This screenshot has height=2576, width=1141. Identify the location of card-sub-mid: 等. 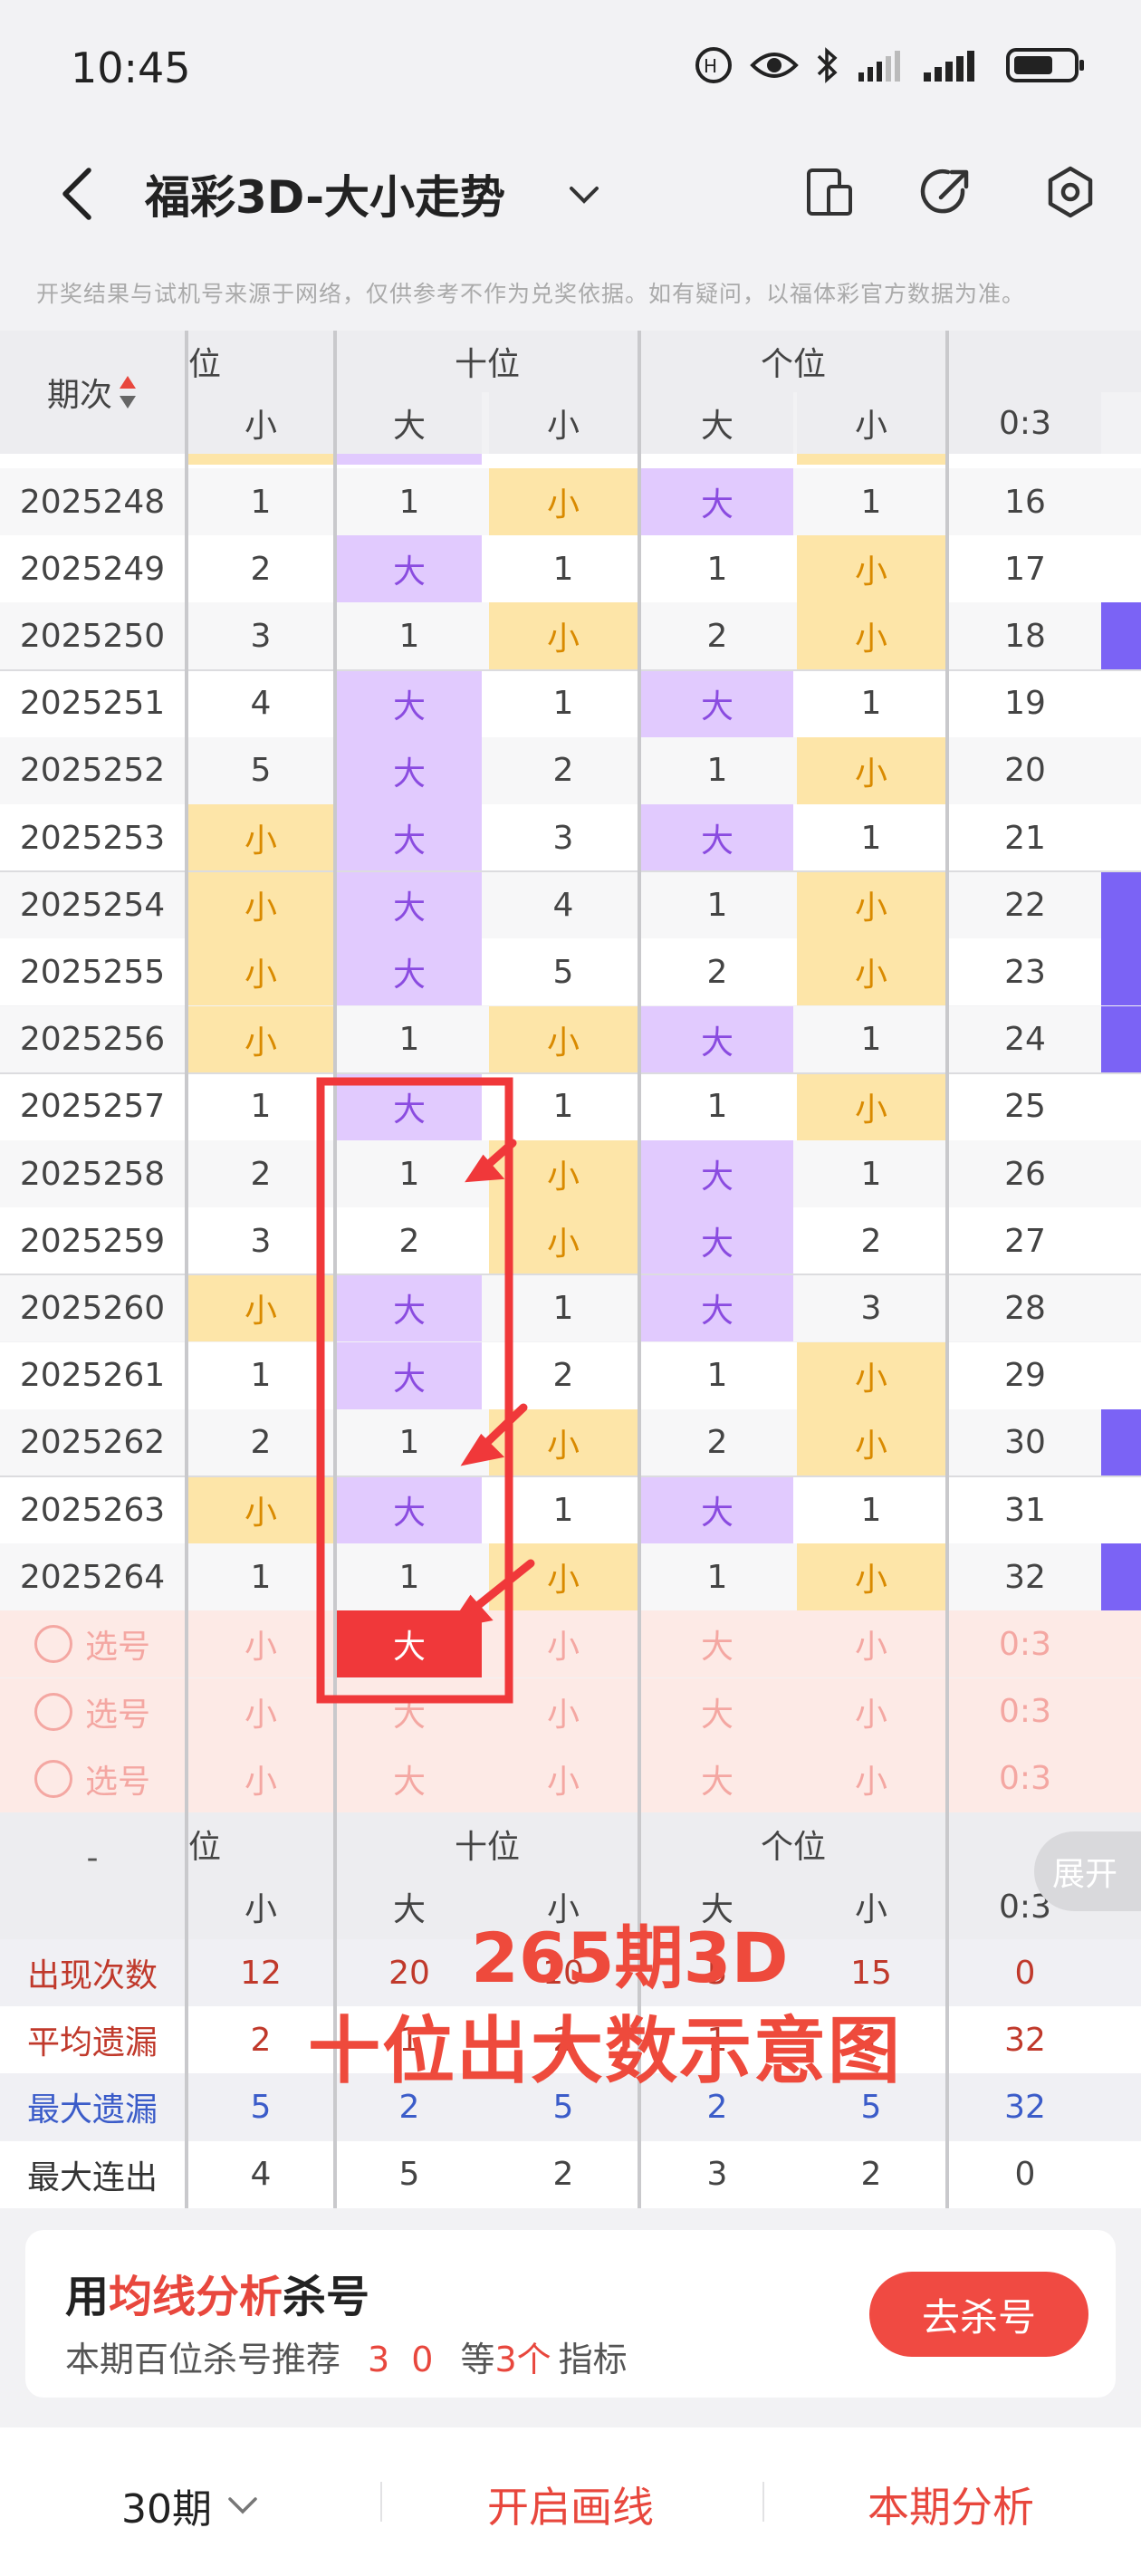
(478, 2359).